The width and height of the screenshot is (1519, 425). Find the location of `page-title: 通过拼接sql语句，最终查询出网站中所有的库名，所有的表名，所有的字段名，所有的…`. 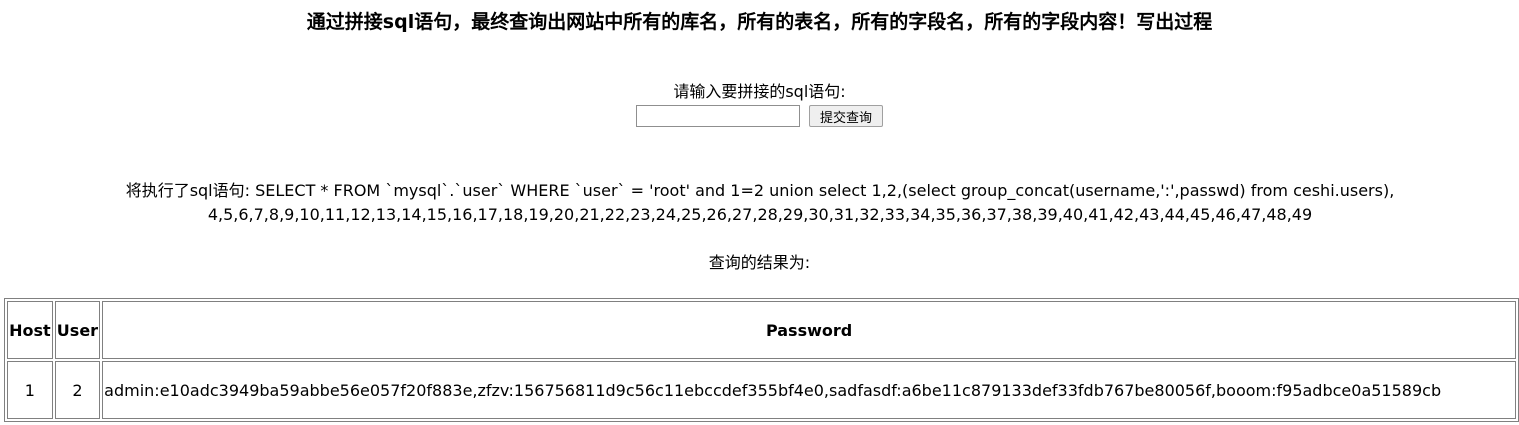

page-title: 通过拼接sql语句，最终查询出网站中所有的库名，所有的表名，所有的字段名，所有的… is located at coordinates (759, 22).